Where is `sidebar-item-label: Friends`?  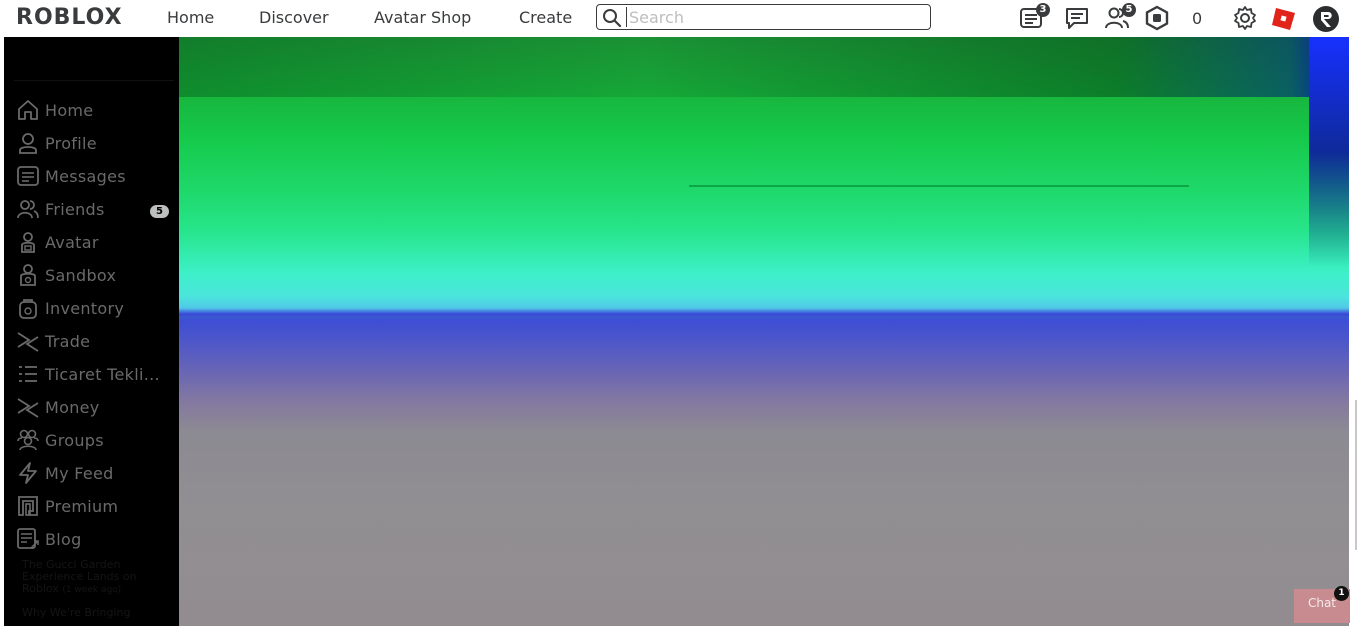 sidebar-item-label: Friends is located at coordinates (75, 209).